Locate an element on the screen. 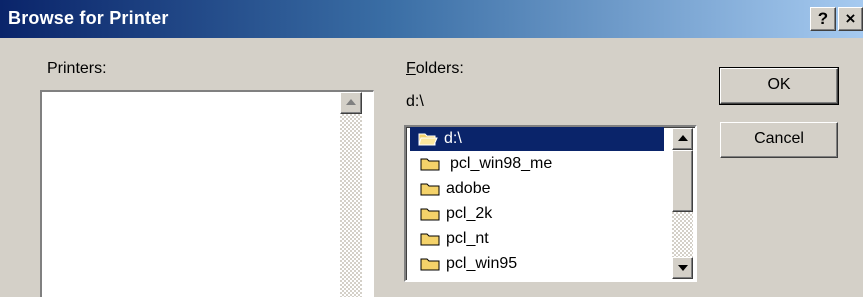  close-button: × is located at coordinates (850, 19).